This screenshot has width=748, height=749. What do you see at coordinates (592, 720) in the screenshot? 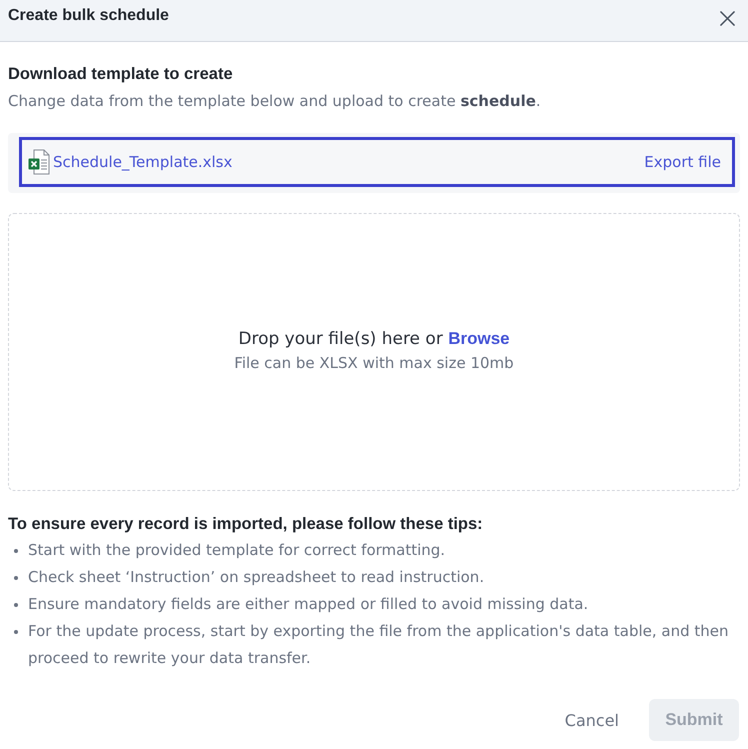
I see `cancel-button: Cancel` at bounding box center [592, 720].